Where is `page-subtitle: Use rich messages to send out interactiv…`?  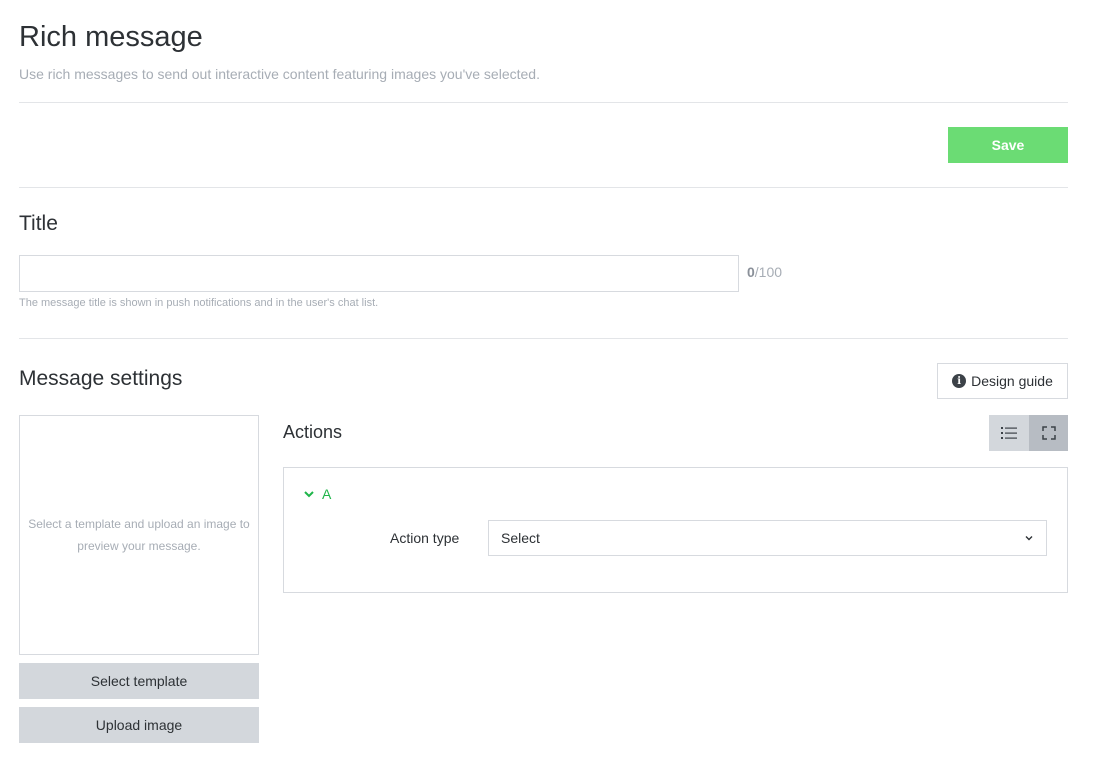
page-subtitle: Use rich messages to send out interactiv… is located at coordinates (279, 74).